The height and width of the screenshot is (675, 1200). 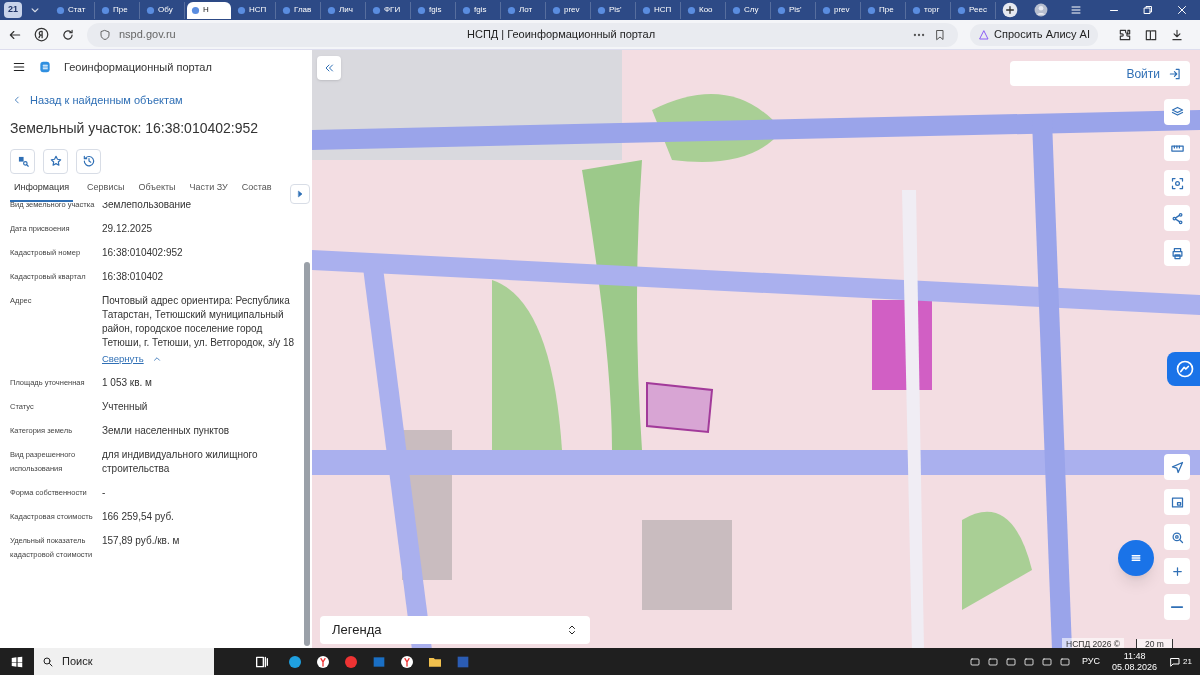 What do you see at coordinates (1182, 10) in the screenshot?
I see `close-icon` at bounding box center [1182, 10].